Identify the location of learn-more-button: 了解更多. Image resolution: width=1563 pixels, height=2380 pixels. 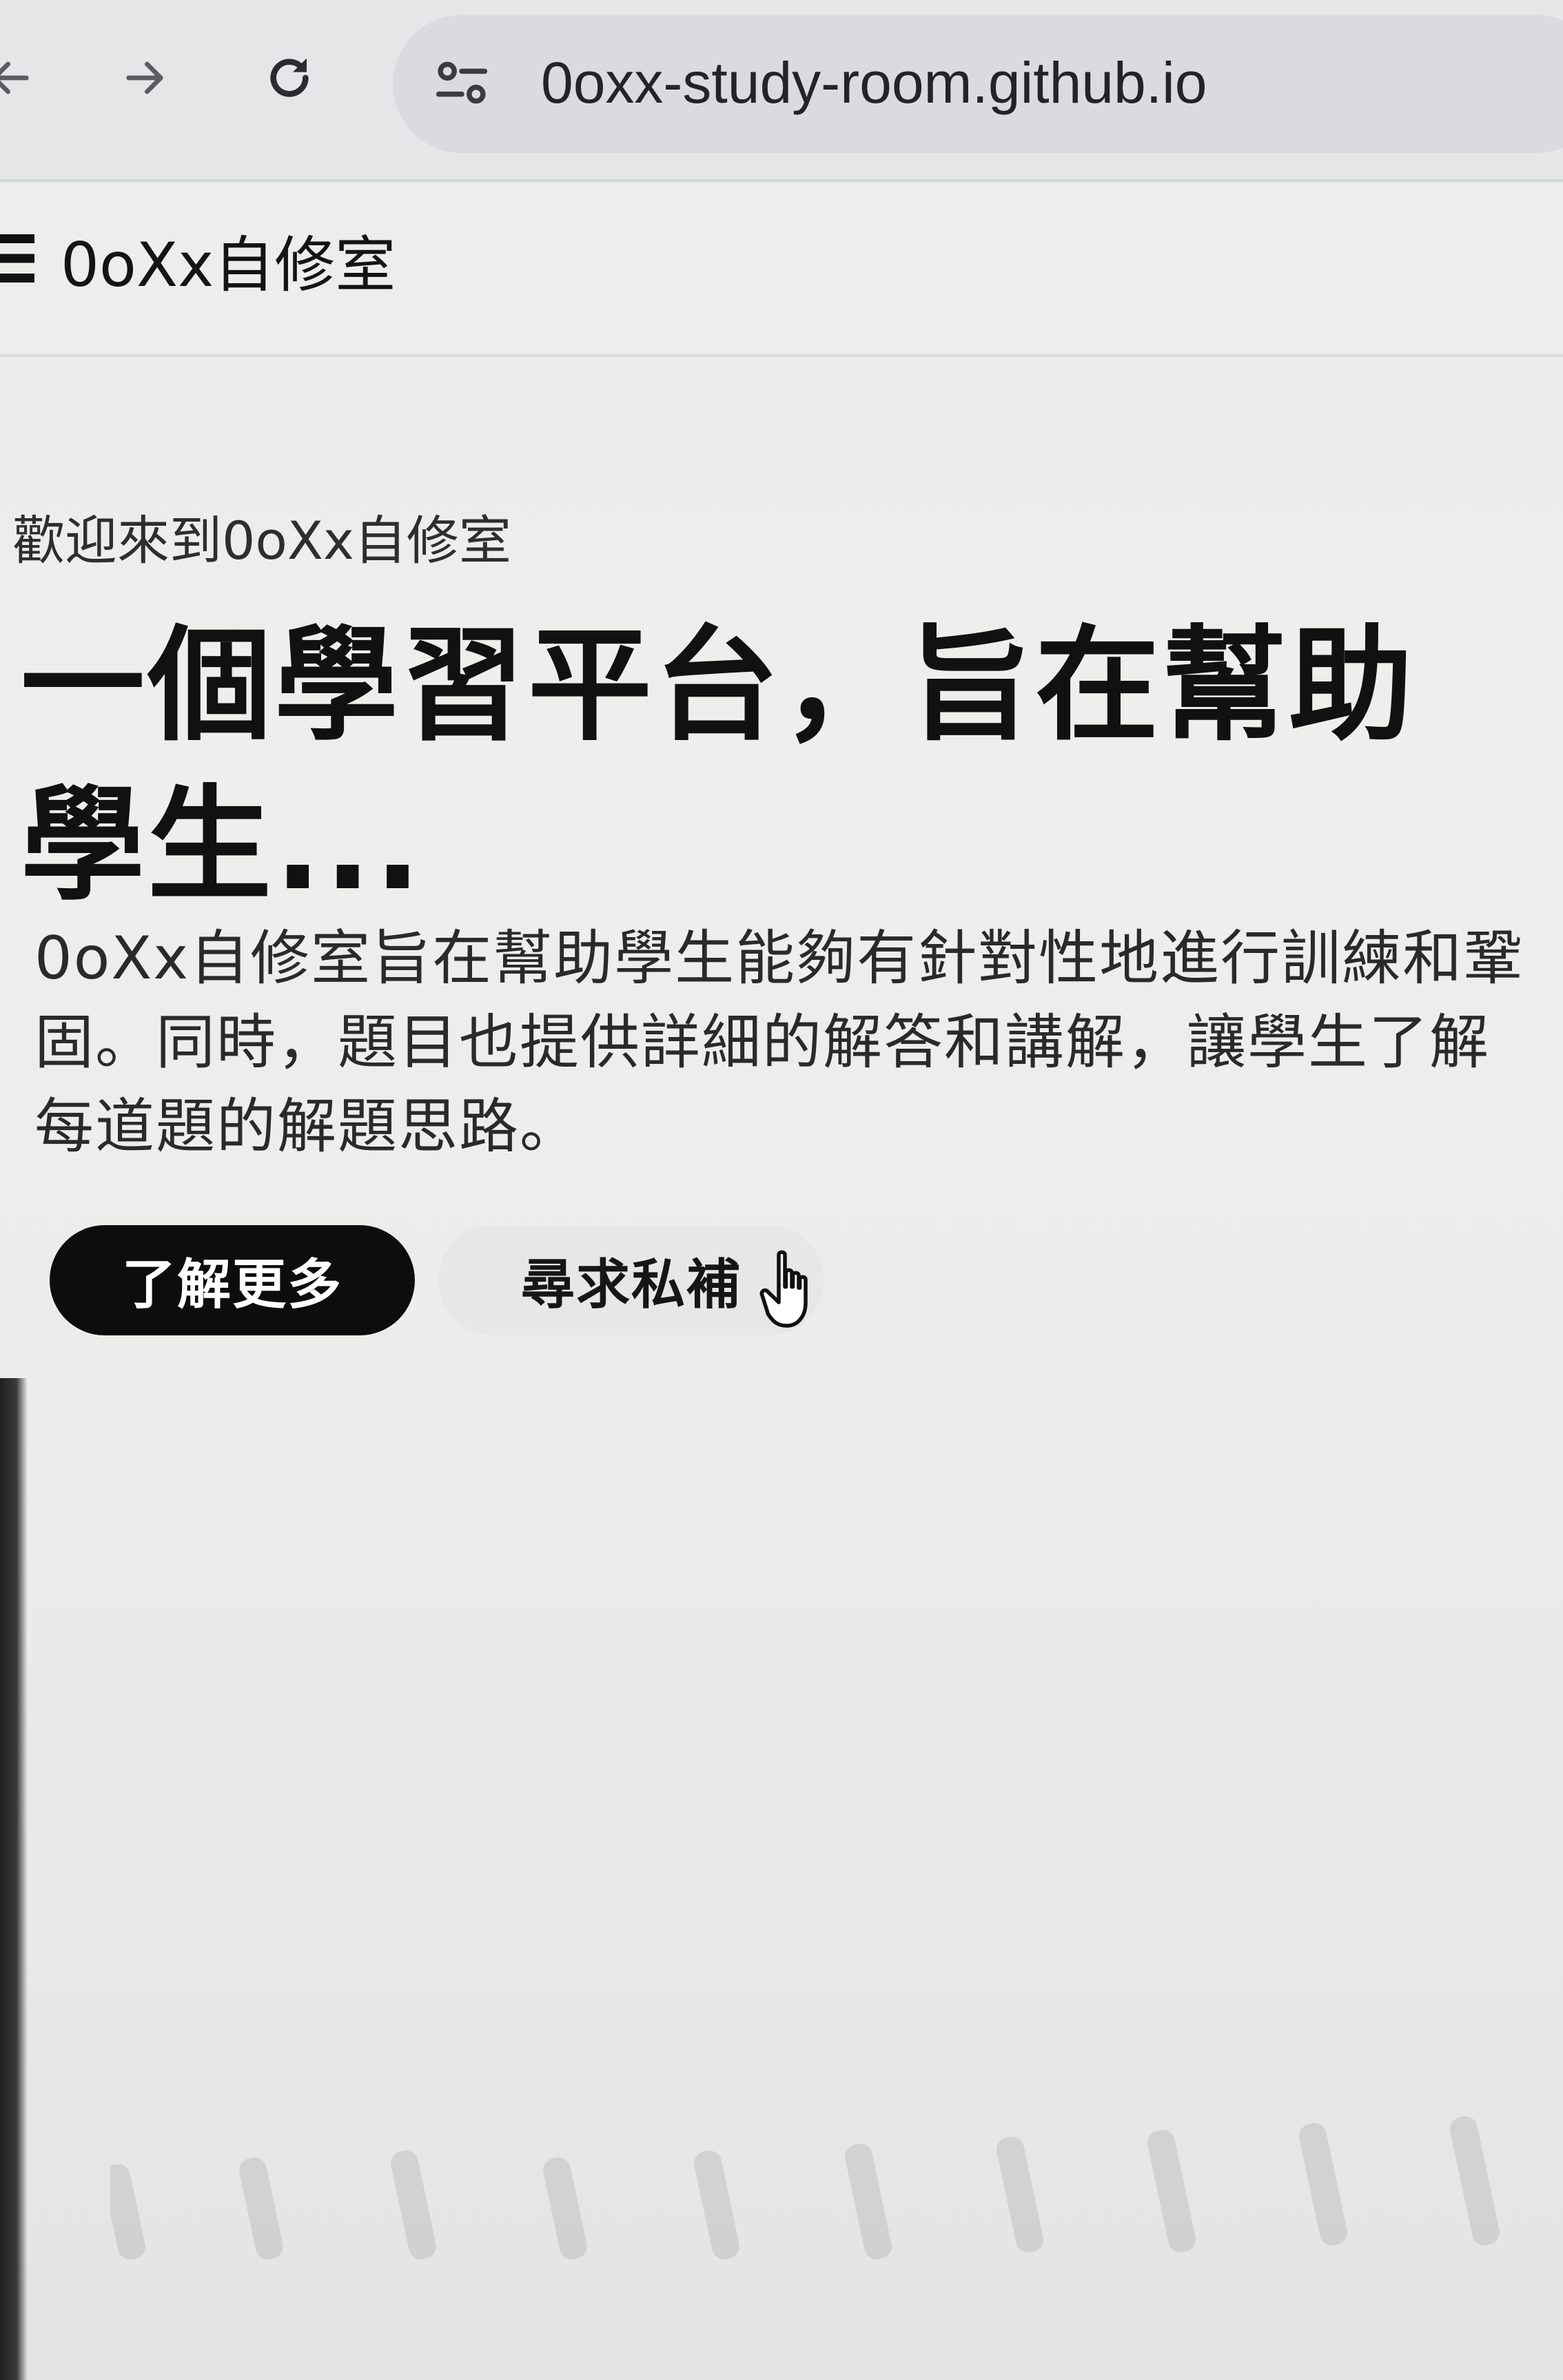
(233, 1280).